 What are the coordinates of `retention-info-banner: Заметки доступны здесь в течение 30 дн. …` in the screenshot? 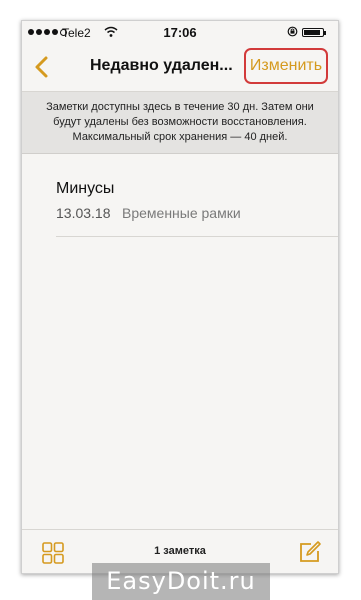 It's located at (180, 123).